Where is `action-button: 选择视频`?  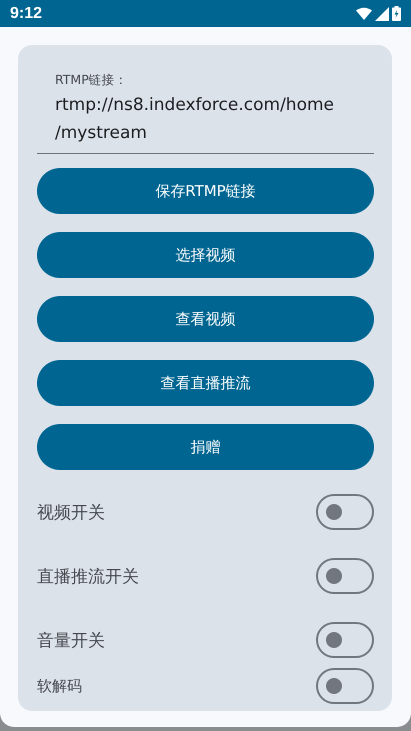 action-button: 选择视频 is located at coordinates (205, 255).